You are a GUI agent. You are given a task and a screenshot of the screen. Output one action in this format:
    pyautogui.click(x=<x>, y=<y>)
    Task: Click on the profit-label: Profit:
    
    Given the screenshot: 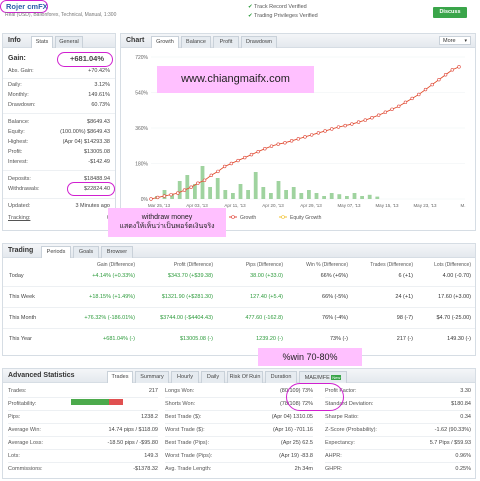 What is the action you would take?
    pyautogui.click(x=15, y=152)
    